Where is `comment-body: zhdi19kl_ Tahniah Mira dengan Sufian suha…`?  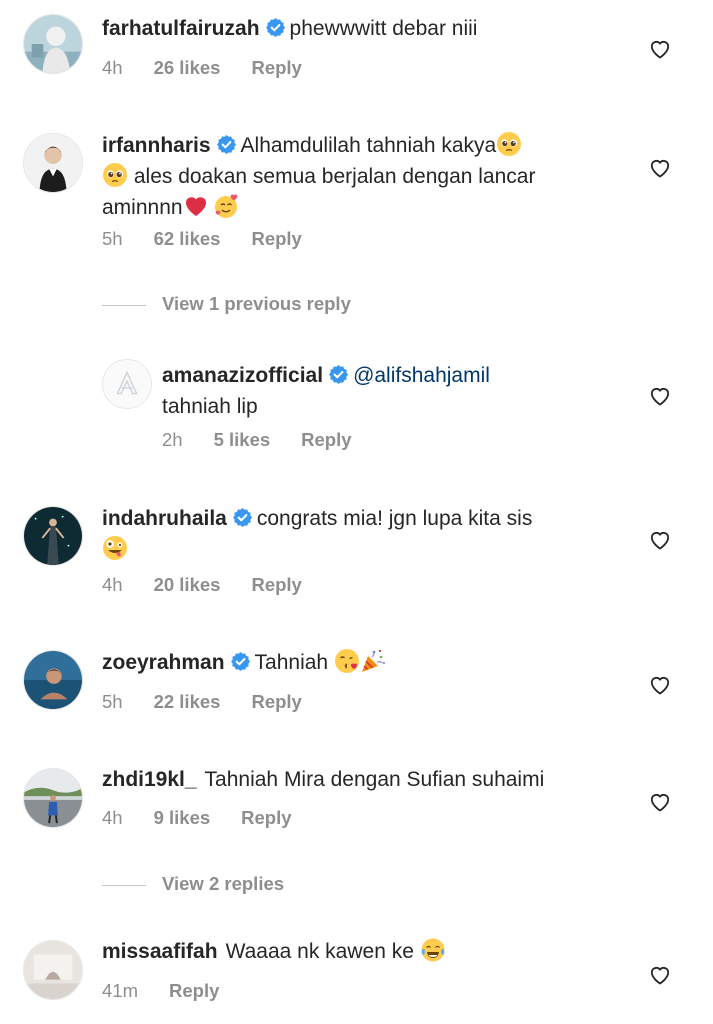
comment-body: zhdi19kl_ Tahniah Mira dengan Sufian suha… is located at coordinates (323, 779).